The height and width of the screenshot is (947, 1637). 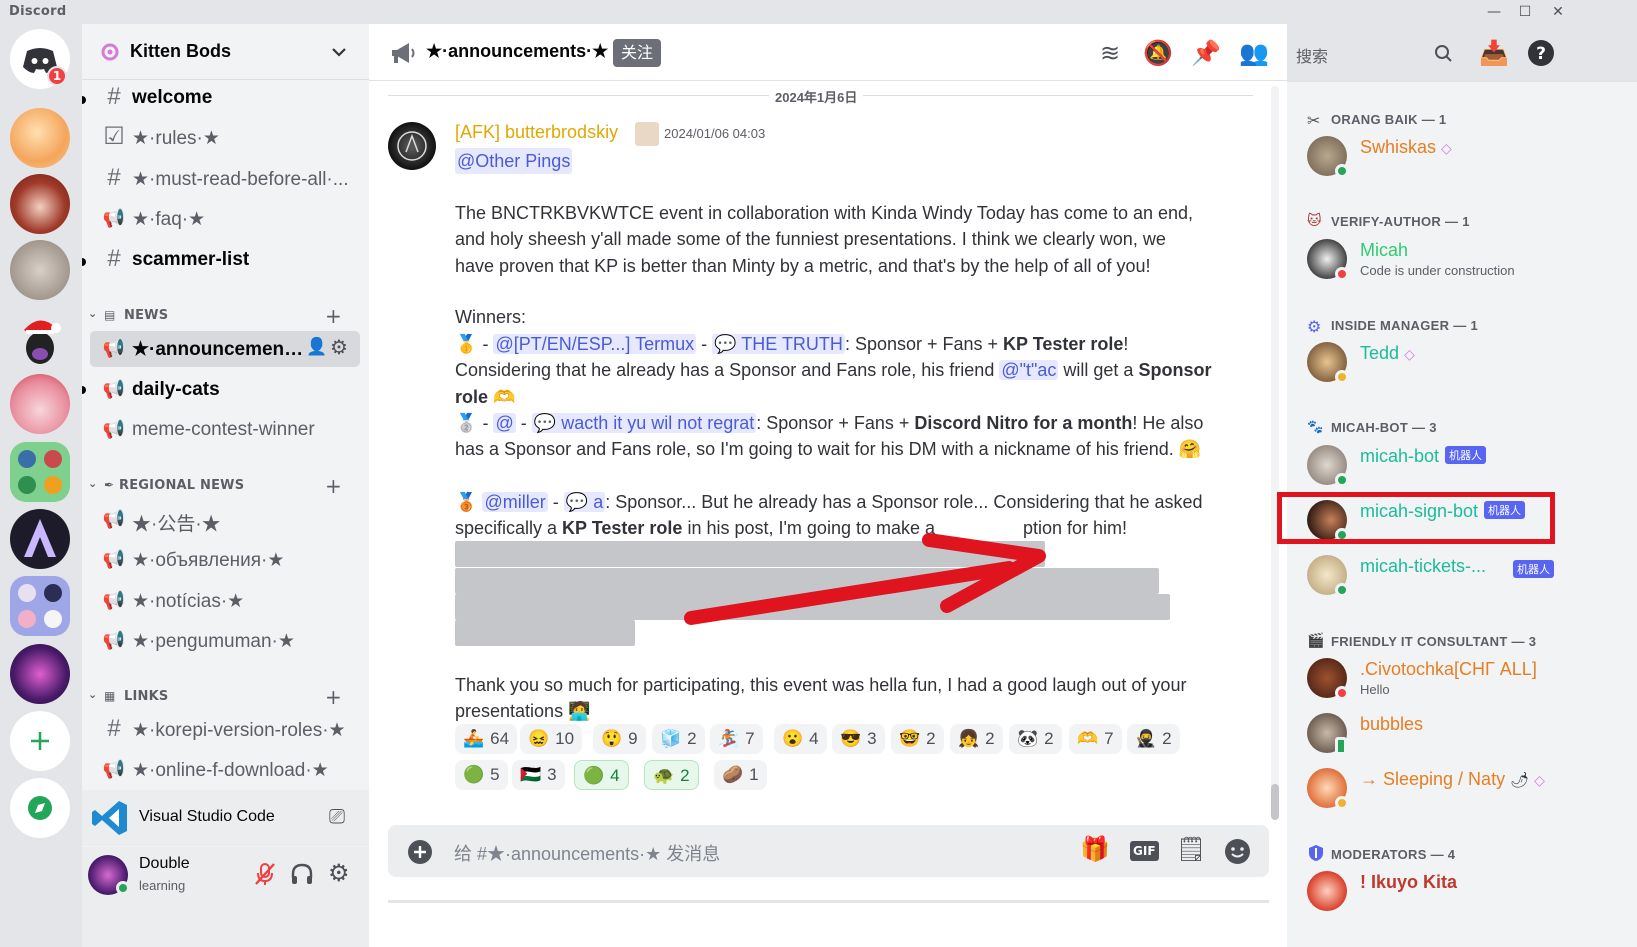 What do you see at coordinates (1110, 53) in the screenshot?
I see `threads-icon: ≋` at bounding box center [1110, 53].